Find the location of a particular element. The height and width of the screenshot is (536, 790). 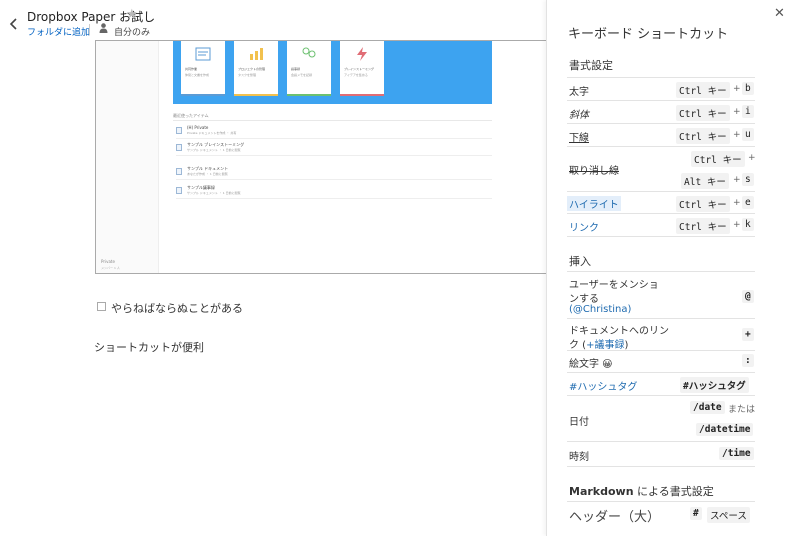

sharing-status: 自分のみ is located at coordinates (132, 31).